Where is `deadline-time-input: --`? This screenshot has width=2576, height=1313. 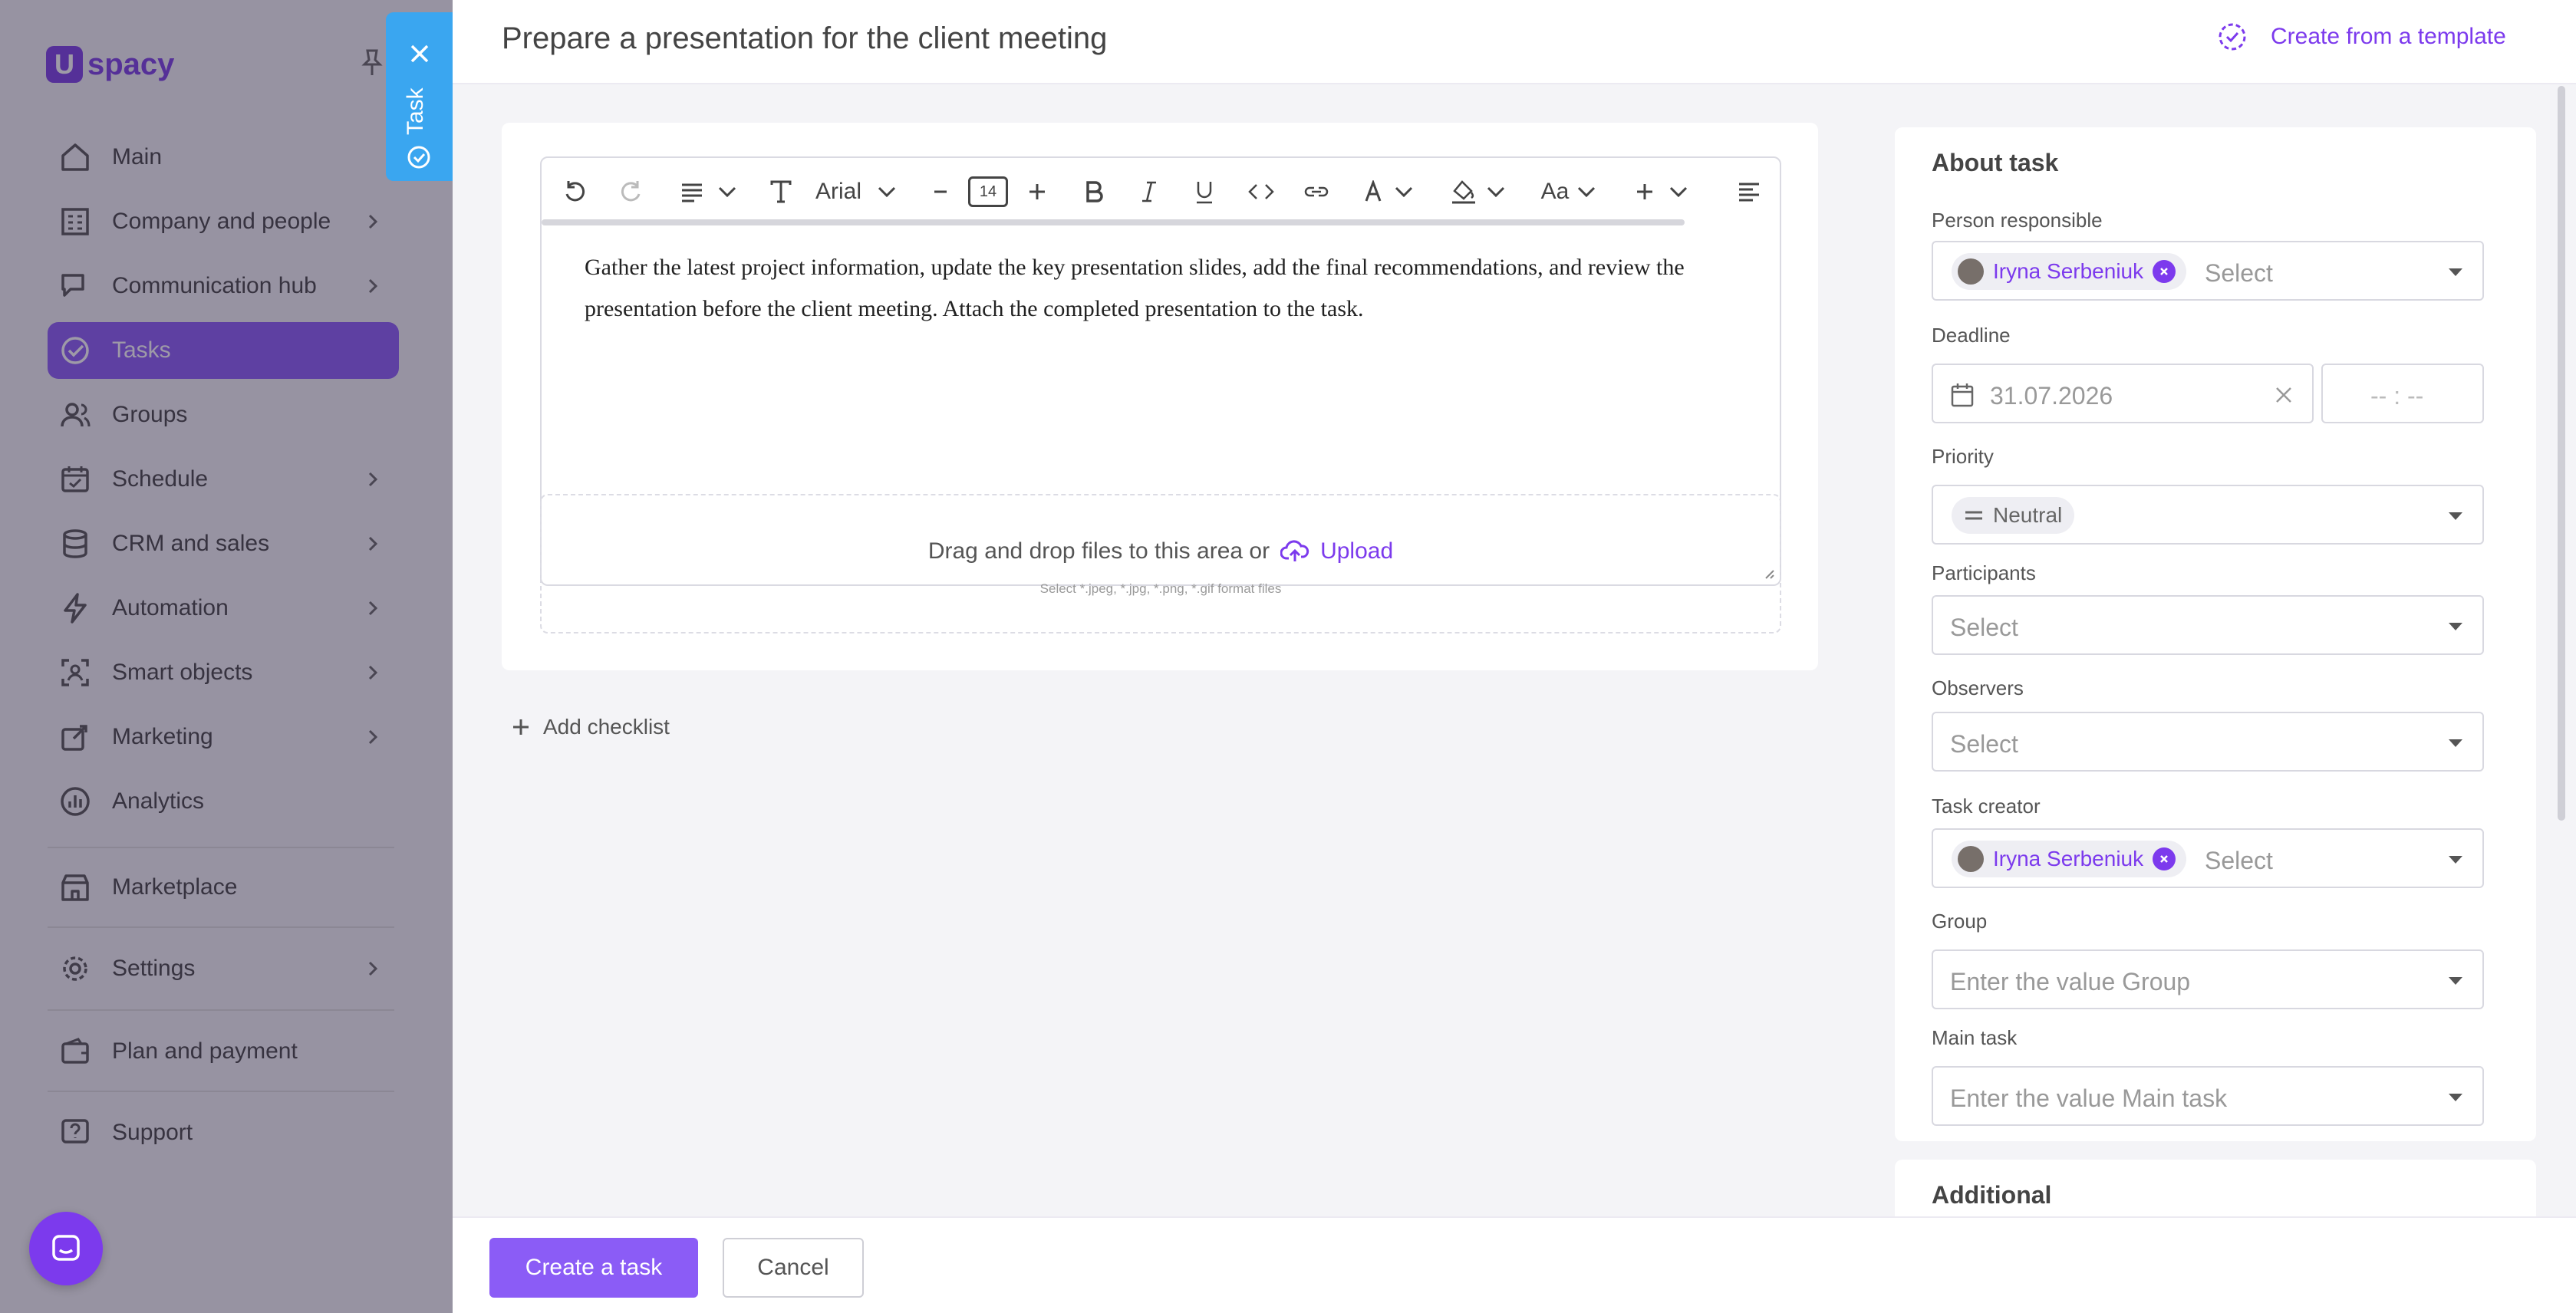
deadline-time-input: -- is located at coordinates (2402, 393).